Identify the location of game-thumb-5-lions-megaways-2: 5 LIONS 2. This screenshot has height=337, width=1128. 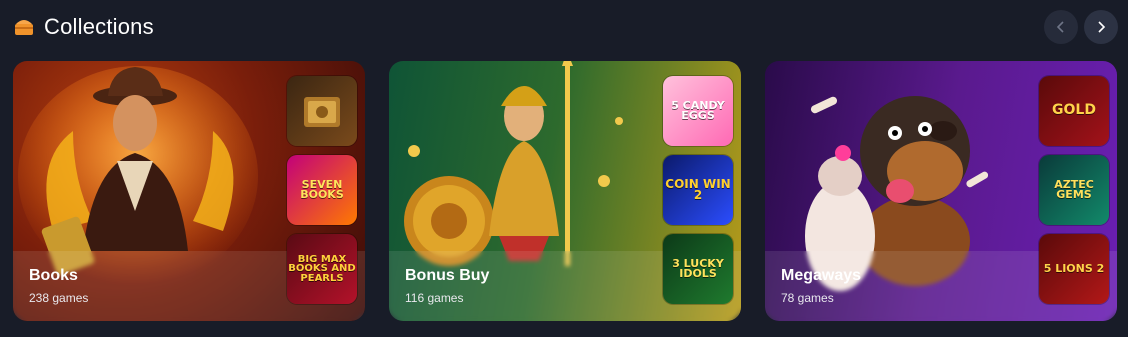
(1074, 269).